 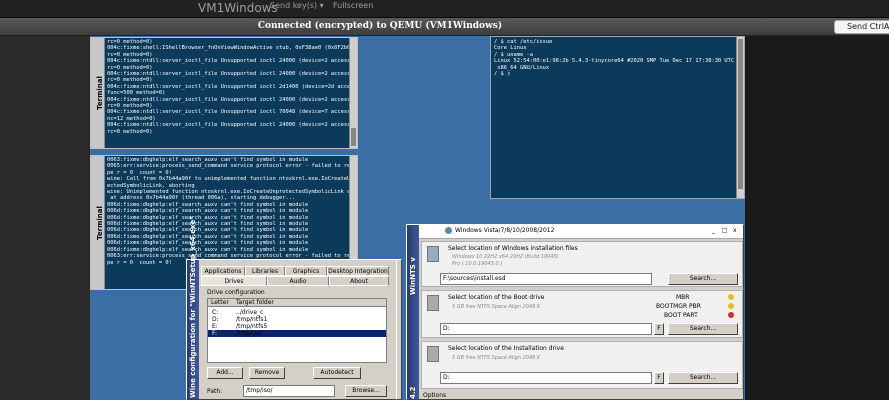 What do you see at coordinates (249, 333) in the screenshot?
I see `drive-target: /tmp/iso/` at bounding box center [249, 333].